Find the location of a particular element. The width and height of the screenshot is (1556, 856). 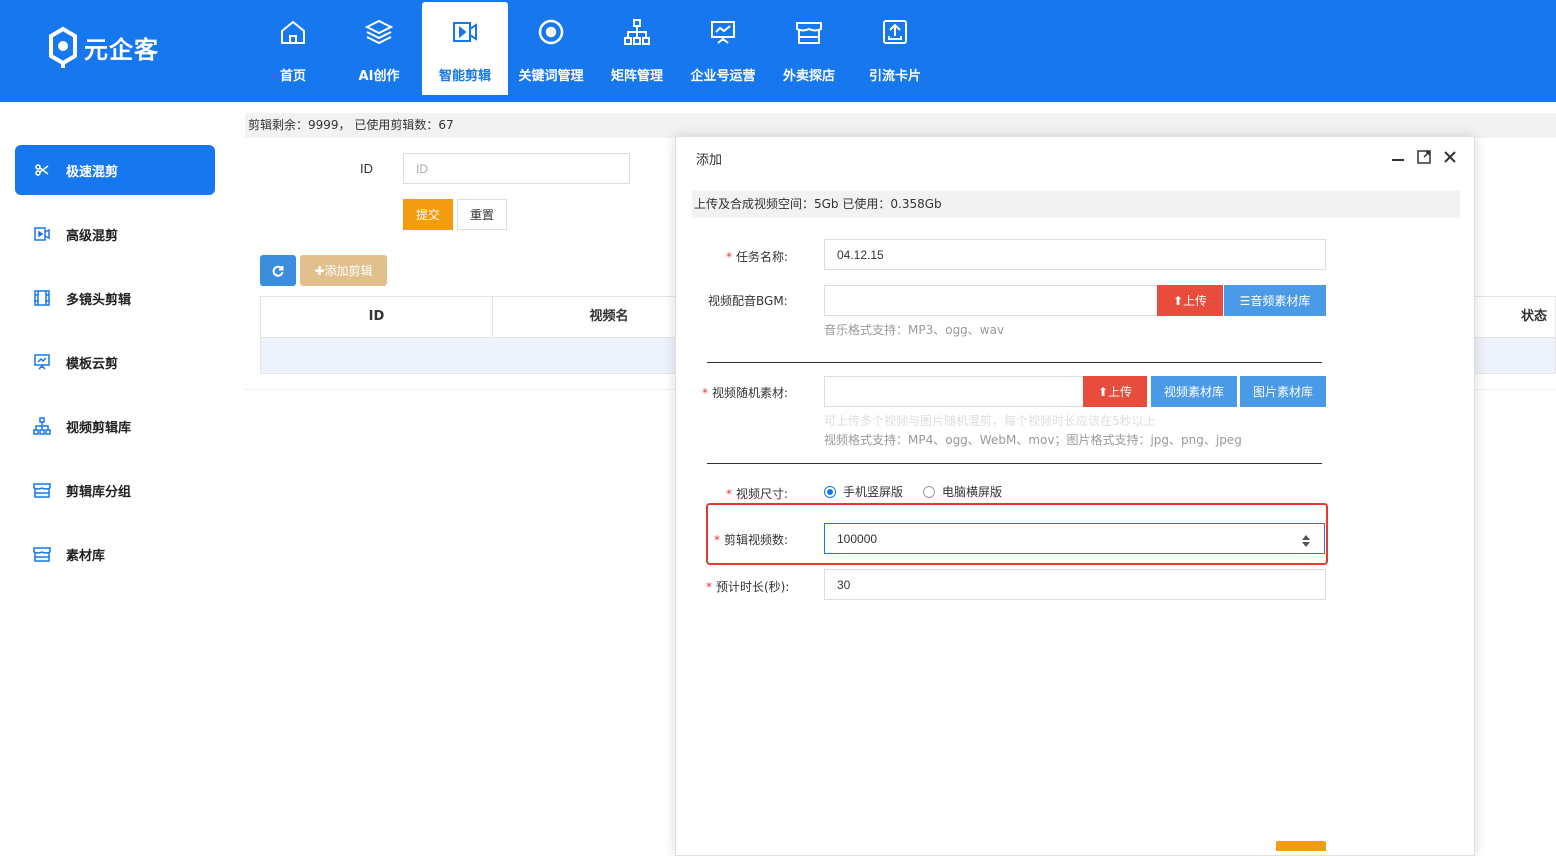

reset-button: 重置 is located at coordinates (482, 214).